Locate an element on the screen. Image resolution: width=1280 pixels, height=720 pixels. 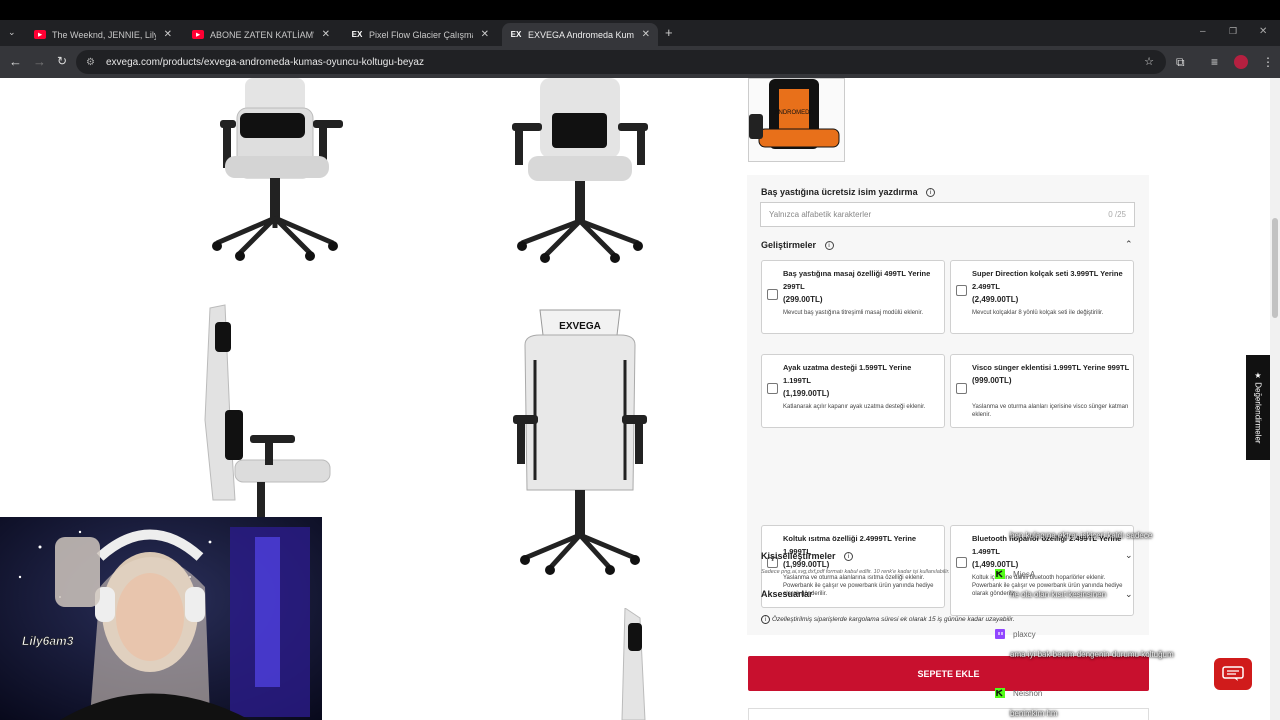
tab-2: ▶ ABONE ZATEN KATLİAM'LARIN ✕ is located at coordinates (261, 34).